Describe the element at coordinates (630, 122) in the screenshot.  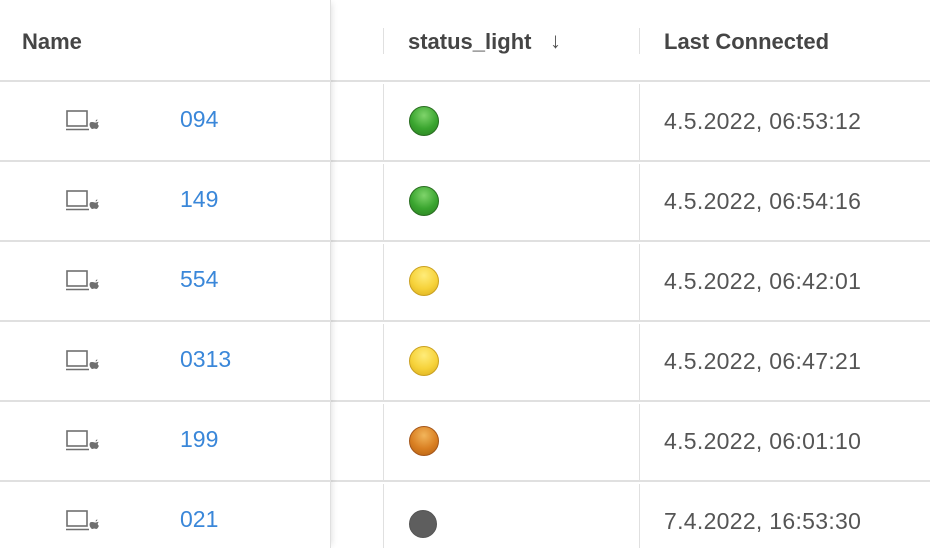
I see `table-row: 4.5.2022, 06:53:12` at that location.